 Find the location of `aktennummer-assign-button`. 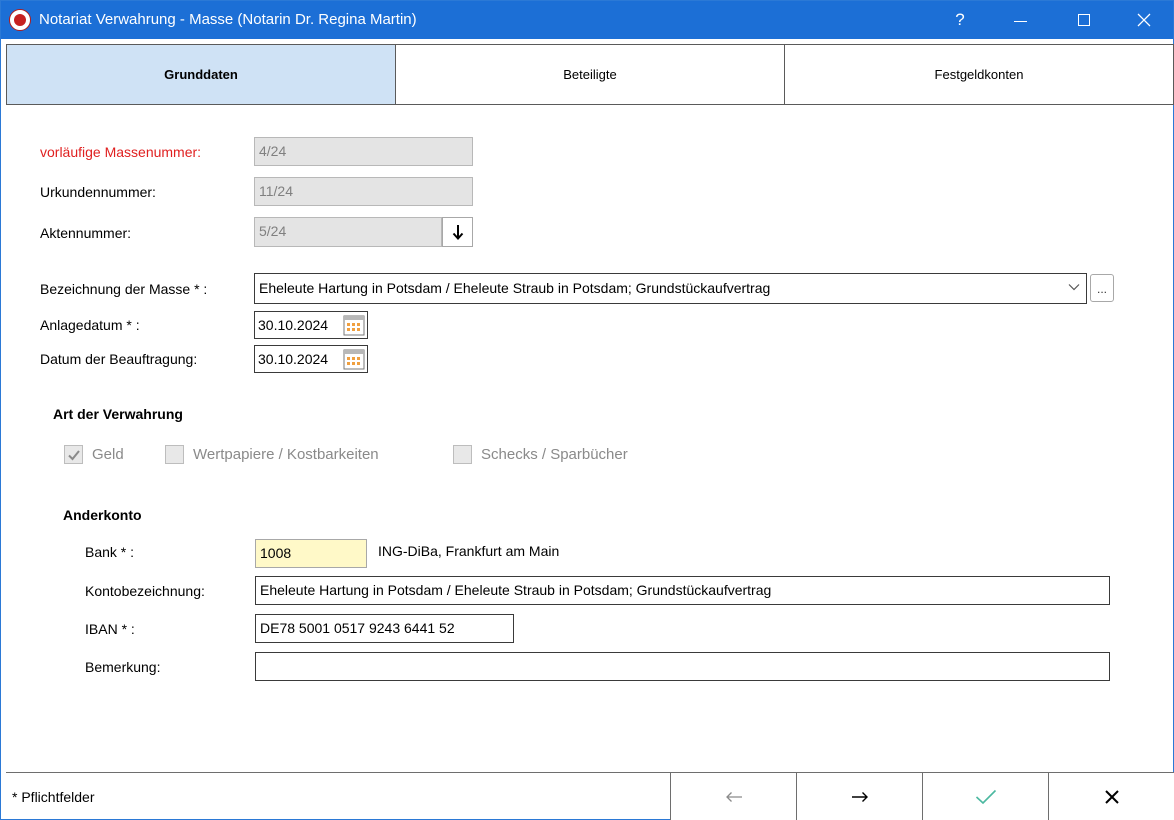

aktennummer-assign-button is located at coordinates (457, 232).